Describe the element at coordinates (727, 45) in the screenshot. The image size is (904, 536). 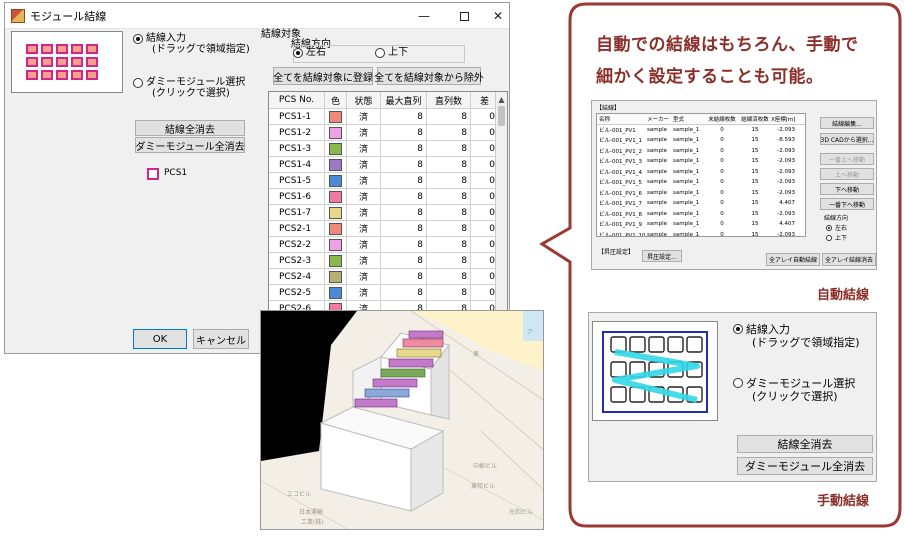
I see `callout-line-1: 自動での結線はもちろん、手動で` at that location.